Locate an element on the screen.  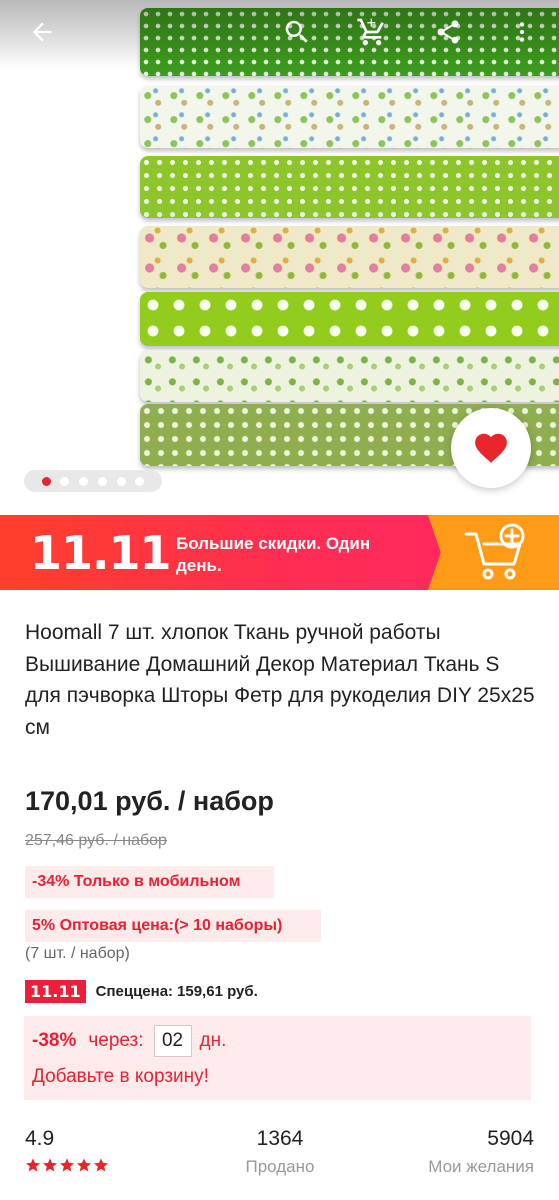
rating-value: 4.9 is located at coordinates (40, 1138).